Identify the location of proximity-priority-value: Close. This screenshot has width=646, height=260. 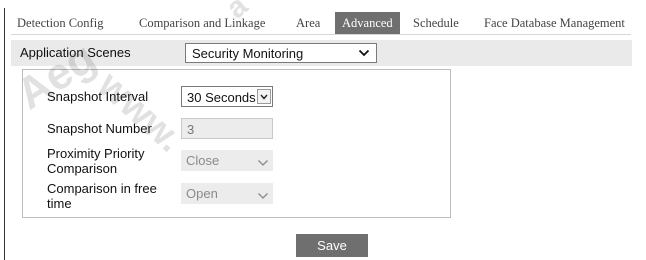
(203, 160).